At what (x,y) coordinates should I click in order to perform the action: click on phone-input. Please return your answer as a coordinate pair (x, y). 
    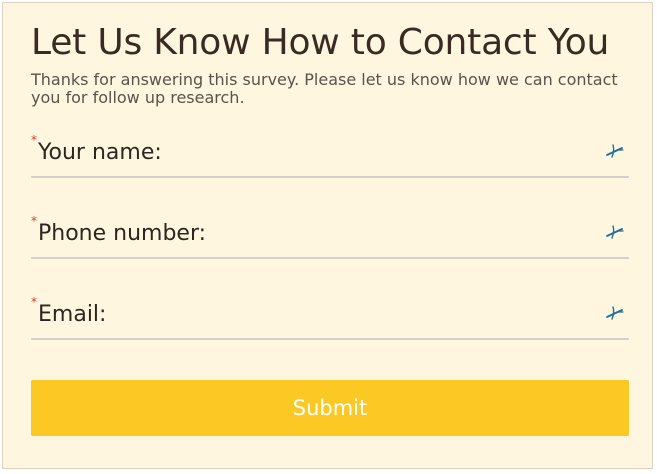
    Looking at the image, I should click on (330, 237).